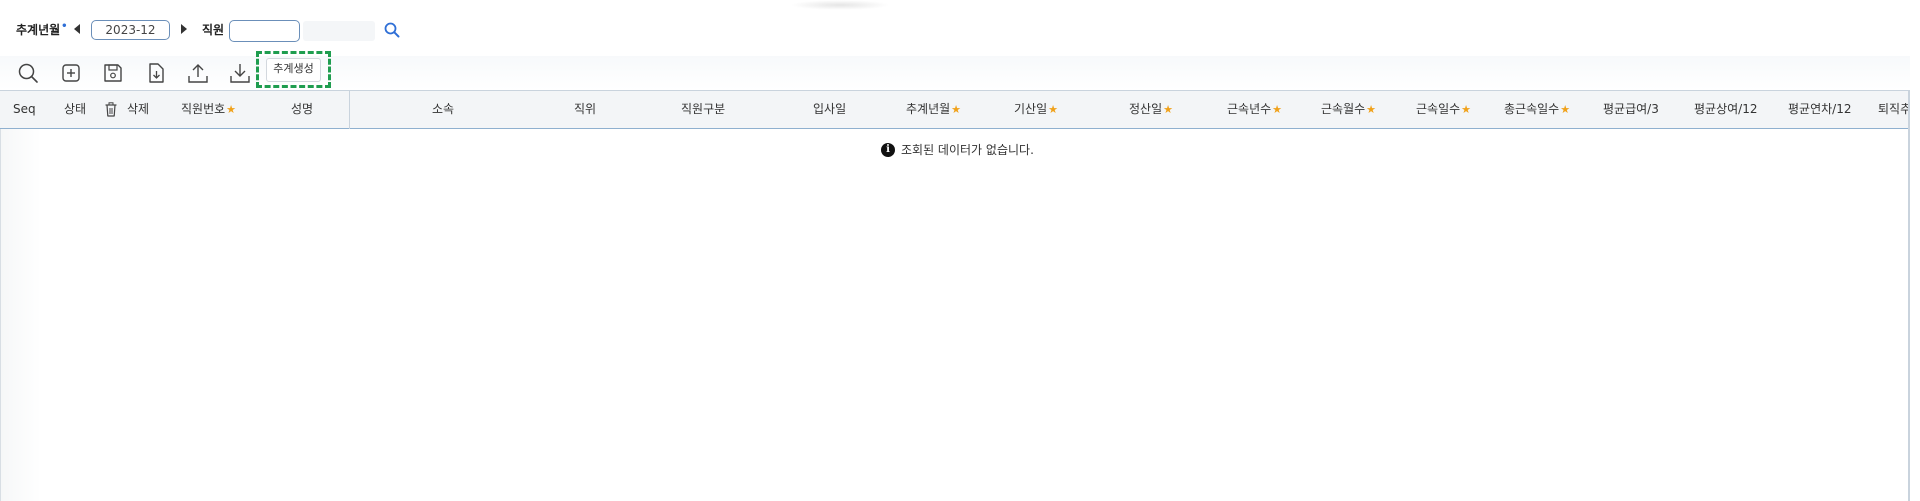  What do you see at coordinates (21, 315) in the screenshot?
I see `grid-left-shade` at bounding box center [21, 315].